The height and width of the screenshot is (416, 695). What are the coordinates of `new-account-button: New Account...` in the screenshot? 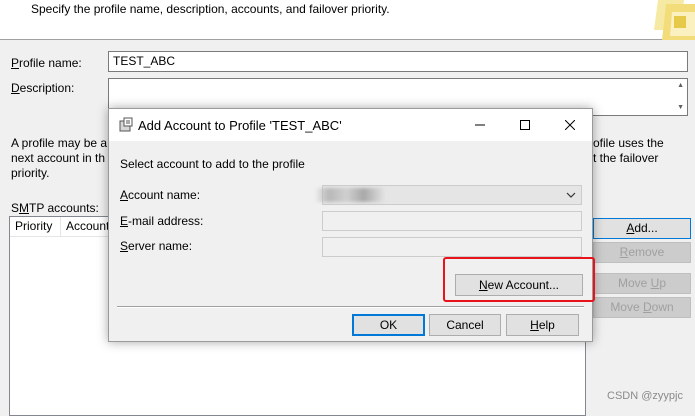 It's located at (519, 285).